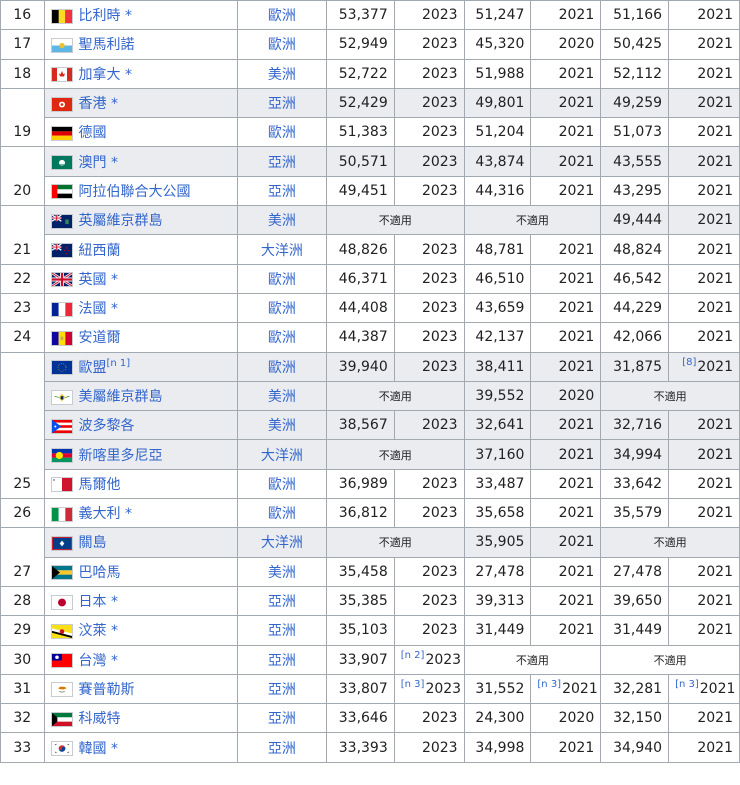 Image resolution: width=740 pixels, height=785 pixels. I want to click on country-link: 日本, so click(93, 602).